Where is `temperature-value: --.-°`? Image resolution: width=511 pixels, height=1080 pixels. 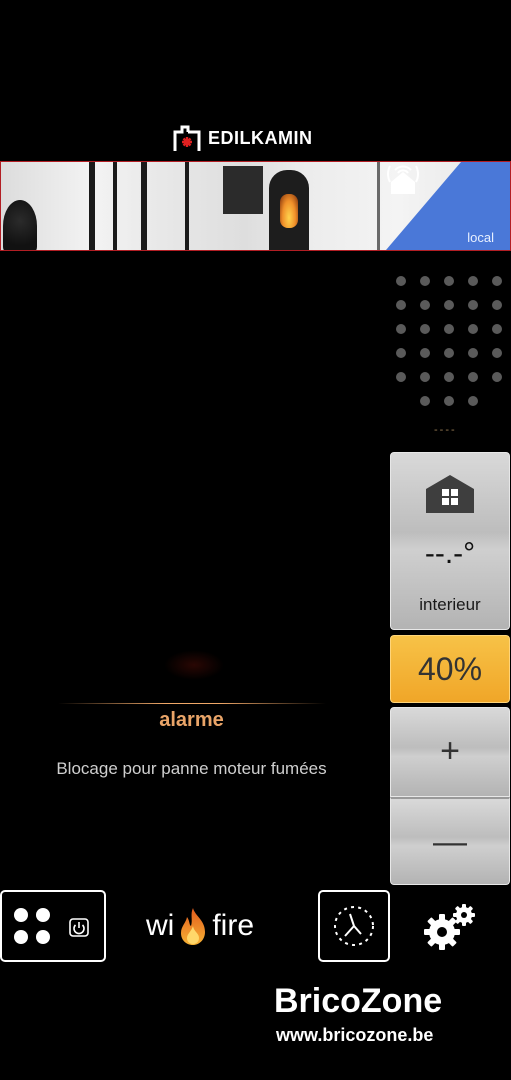
temperature-value: --.-° is located at coordinates (450, 553).